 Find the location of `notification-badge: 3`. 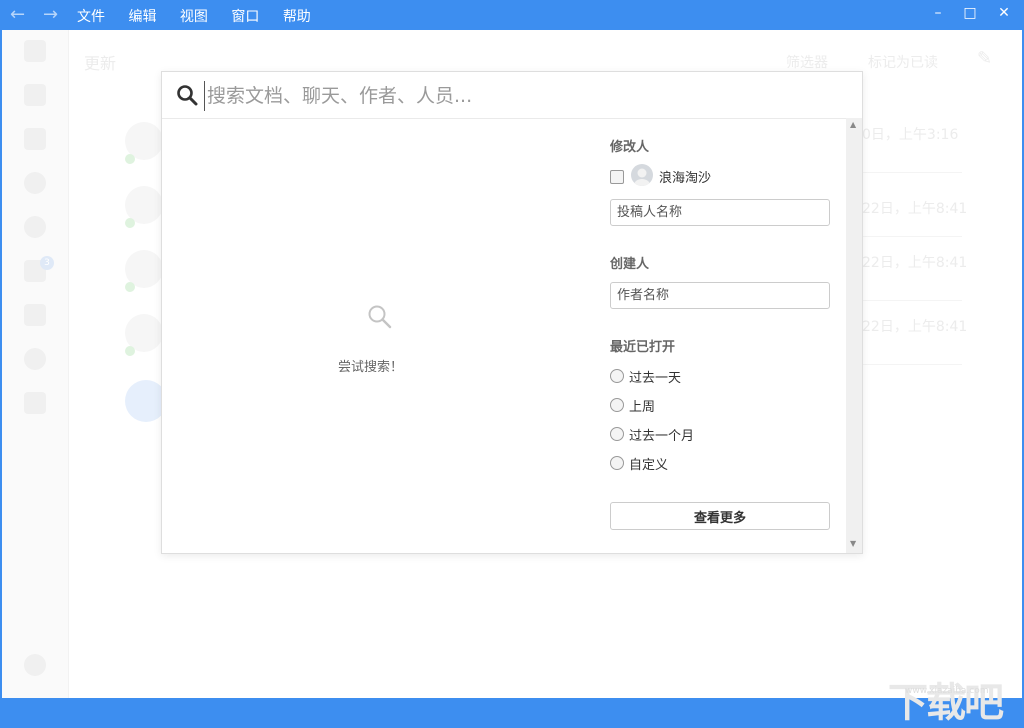

notification-badge: 3 is located at coordinates (47, 263).